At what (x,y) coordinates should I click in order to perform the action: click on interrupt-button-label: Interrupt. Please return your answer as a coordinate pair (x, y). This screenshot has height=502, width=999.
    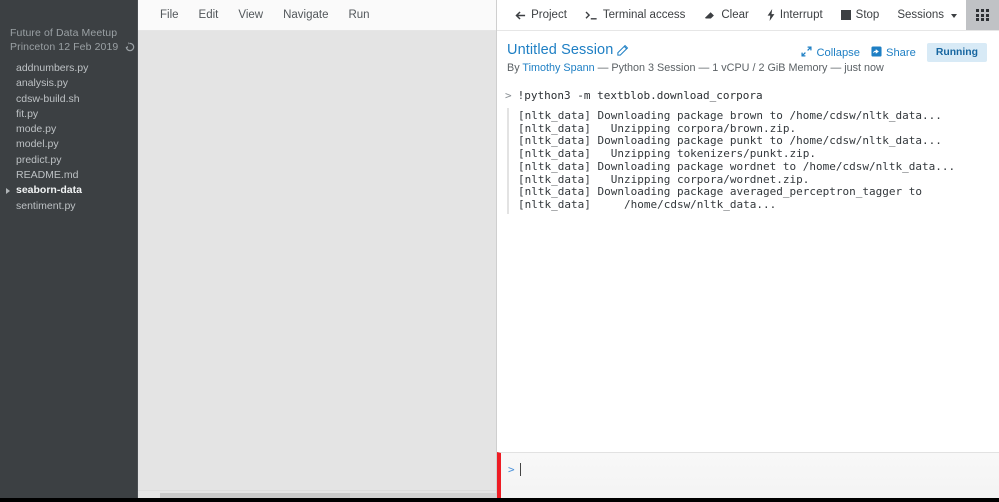
    Looking at the image, I should click on (801, 15).